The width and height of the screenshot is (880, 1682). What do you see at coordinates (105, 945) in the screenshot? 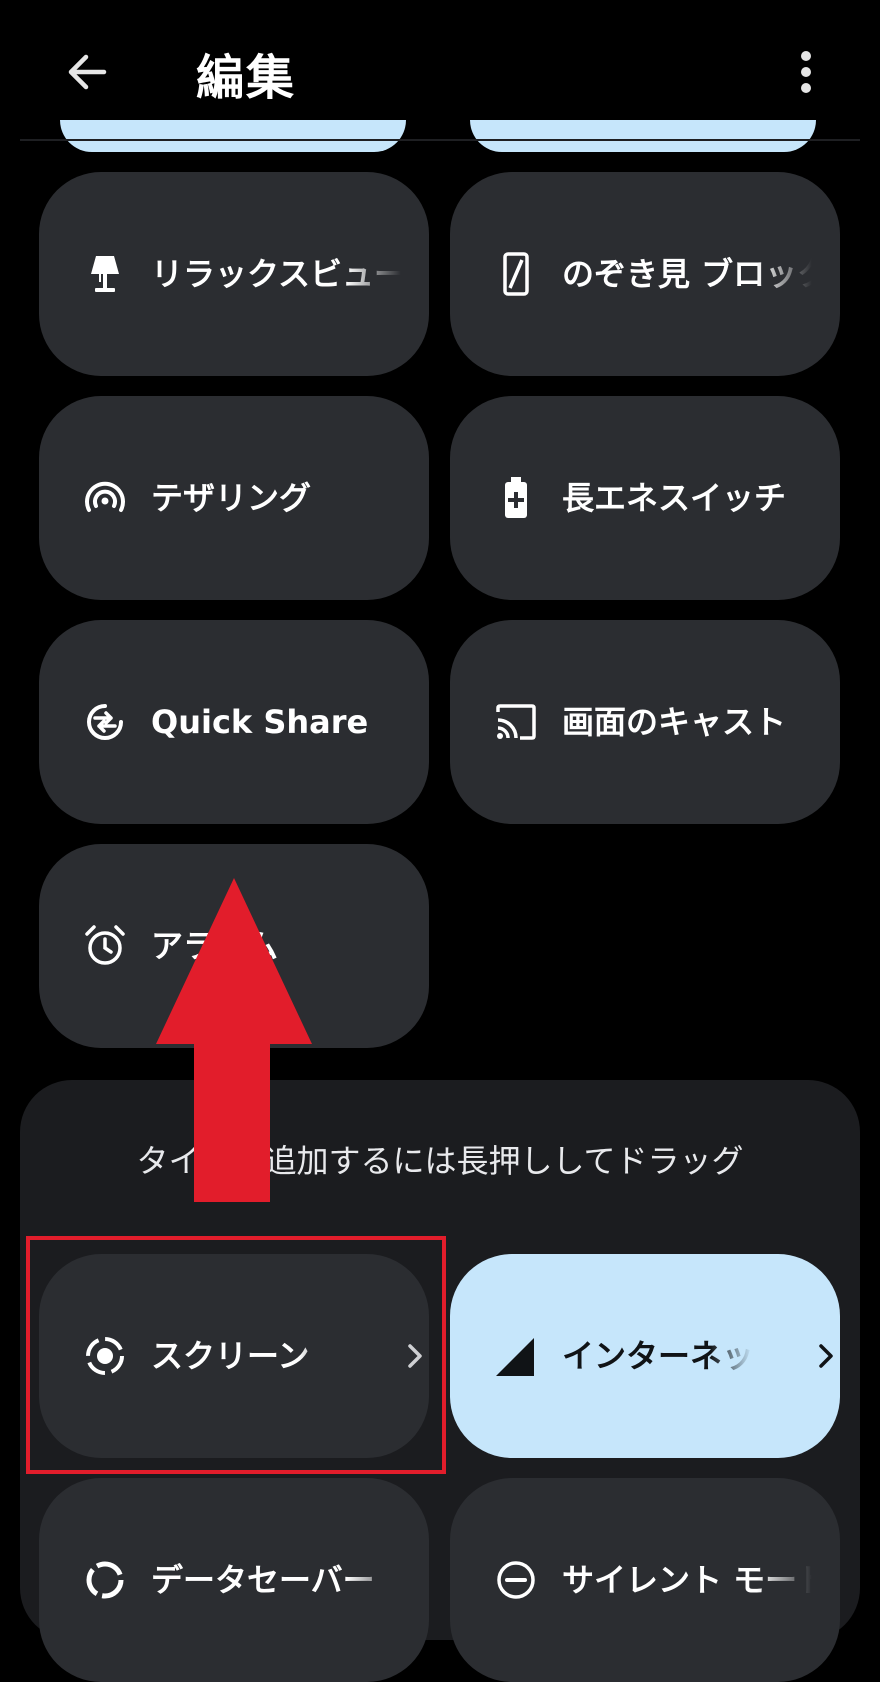
I see `alarm-icon` at bounding box center [105, 945].